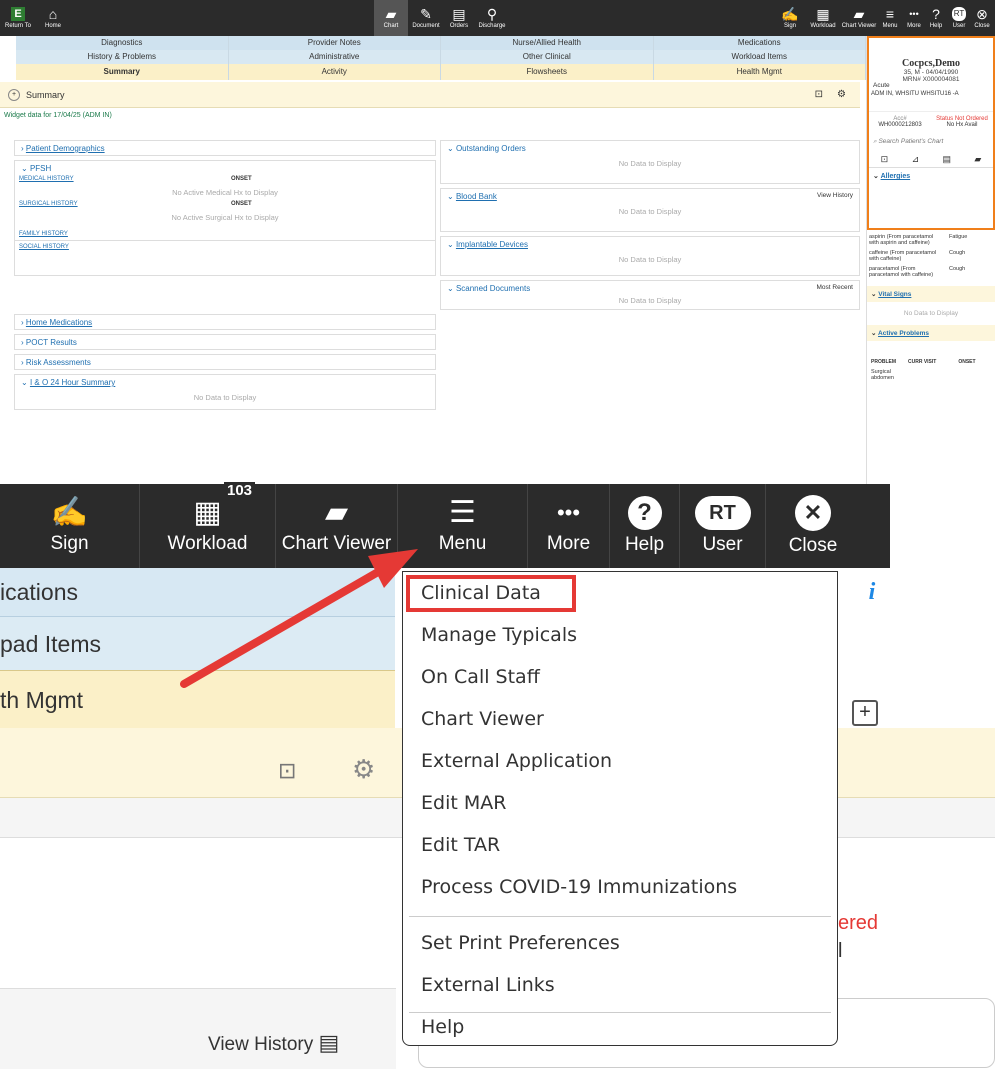  I want to click on document-button: ✎ Document, so click(426, 18).